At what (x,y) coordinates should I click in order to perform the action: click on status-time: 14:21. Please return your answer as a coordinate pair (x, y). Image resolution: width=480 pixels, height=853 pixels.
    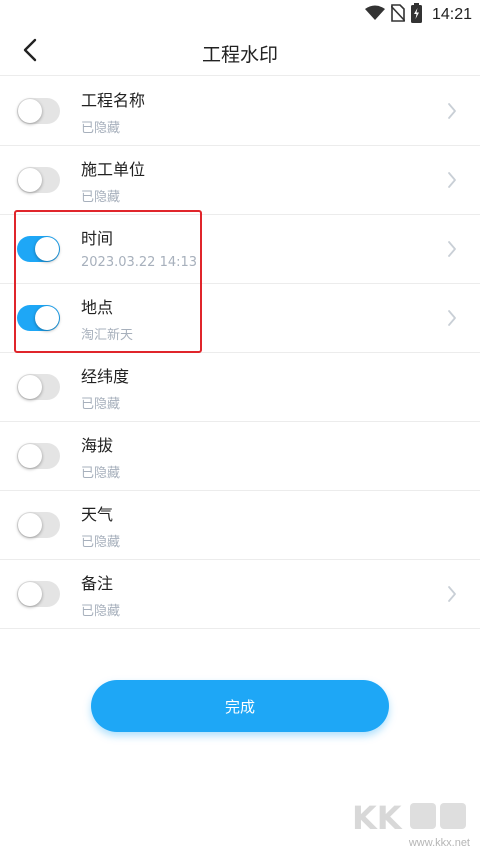
    Looking at the image, I should click on (451, 14).